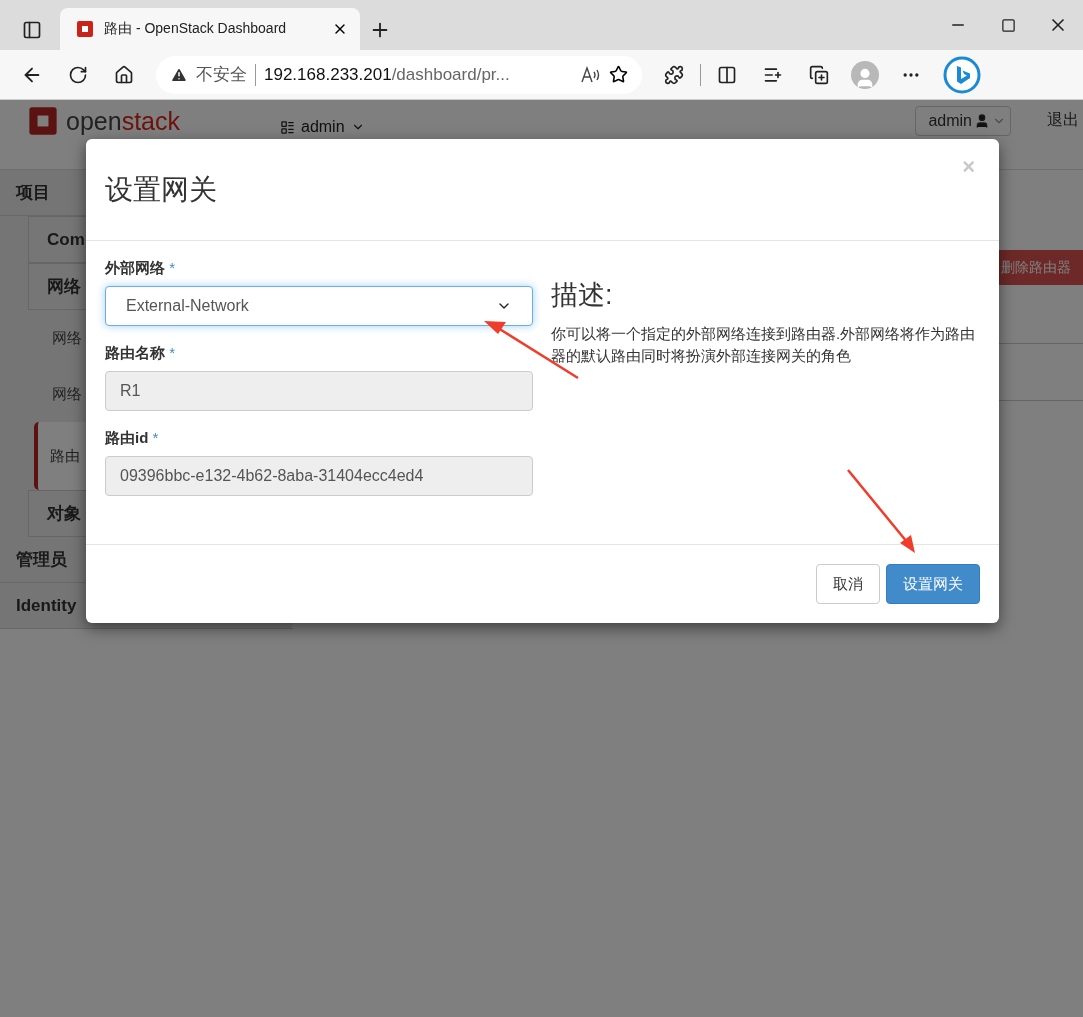 This screenshot has height=1017, width=1083. I want to click on tab-title: 路由 - OpenStack Dashboard, so click(196, 29).